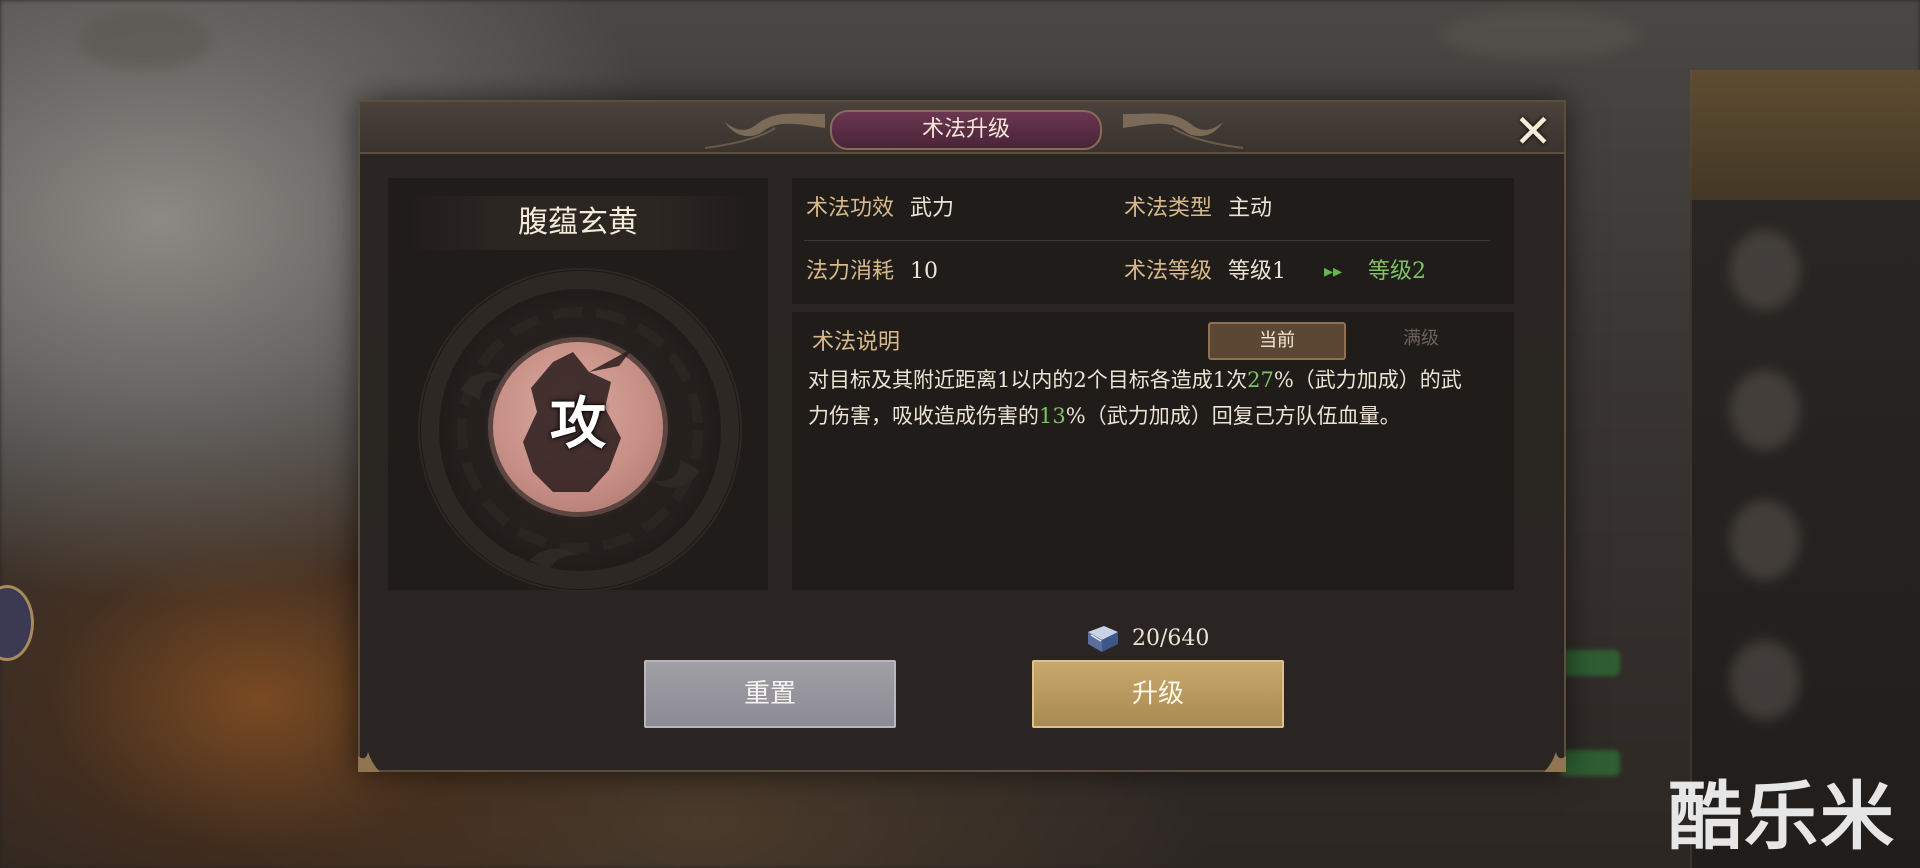 The width and height of the screenshot is (1920, 868). Describe the element at coordinates (1367, 380) in the screenshot. I see `desc-text-part: %（武力加成）的武` at that location.